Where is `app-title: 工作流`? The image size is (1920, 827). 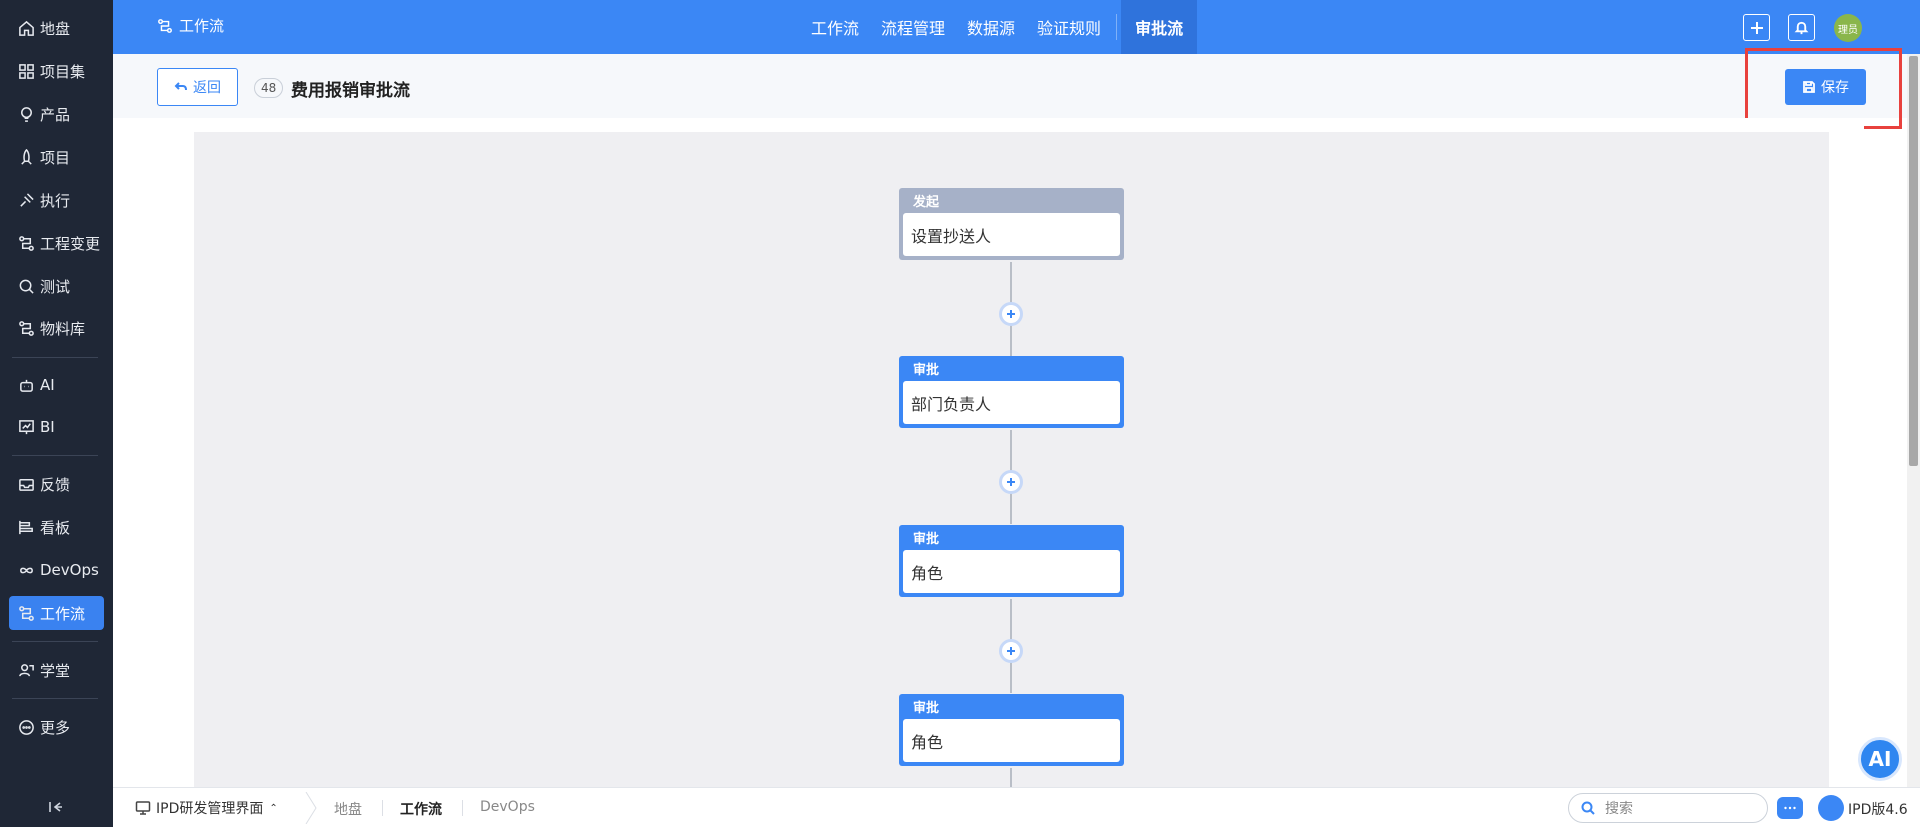
app-title: 工作流 is located at coordinates (190, 25).